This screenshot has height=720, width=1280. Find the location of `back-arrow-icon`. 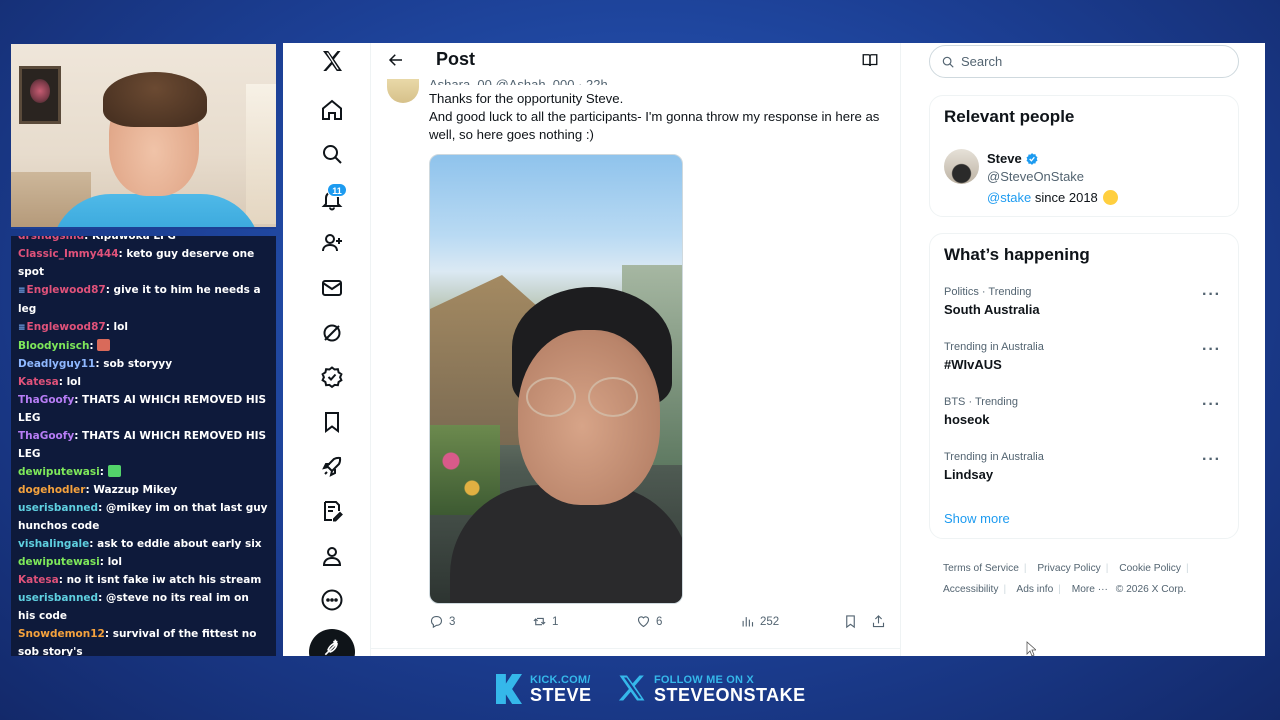

back-arrow-icon is located at coordinates (397, 61).